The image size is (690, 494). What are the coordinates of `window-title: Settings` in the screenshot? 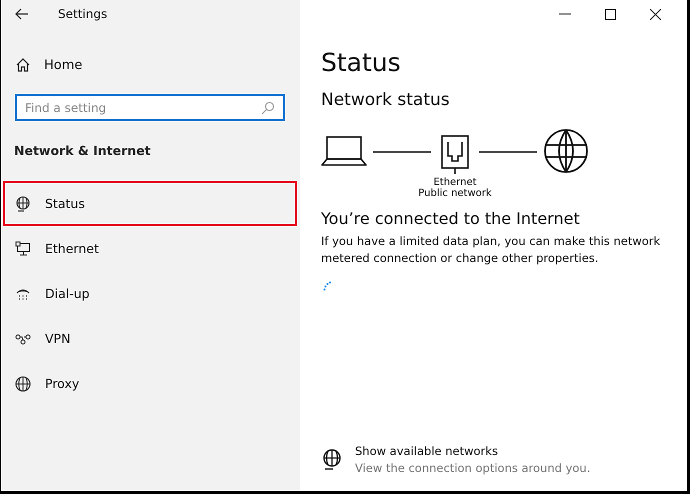 It's located at (83, 14).